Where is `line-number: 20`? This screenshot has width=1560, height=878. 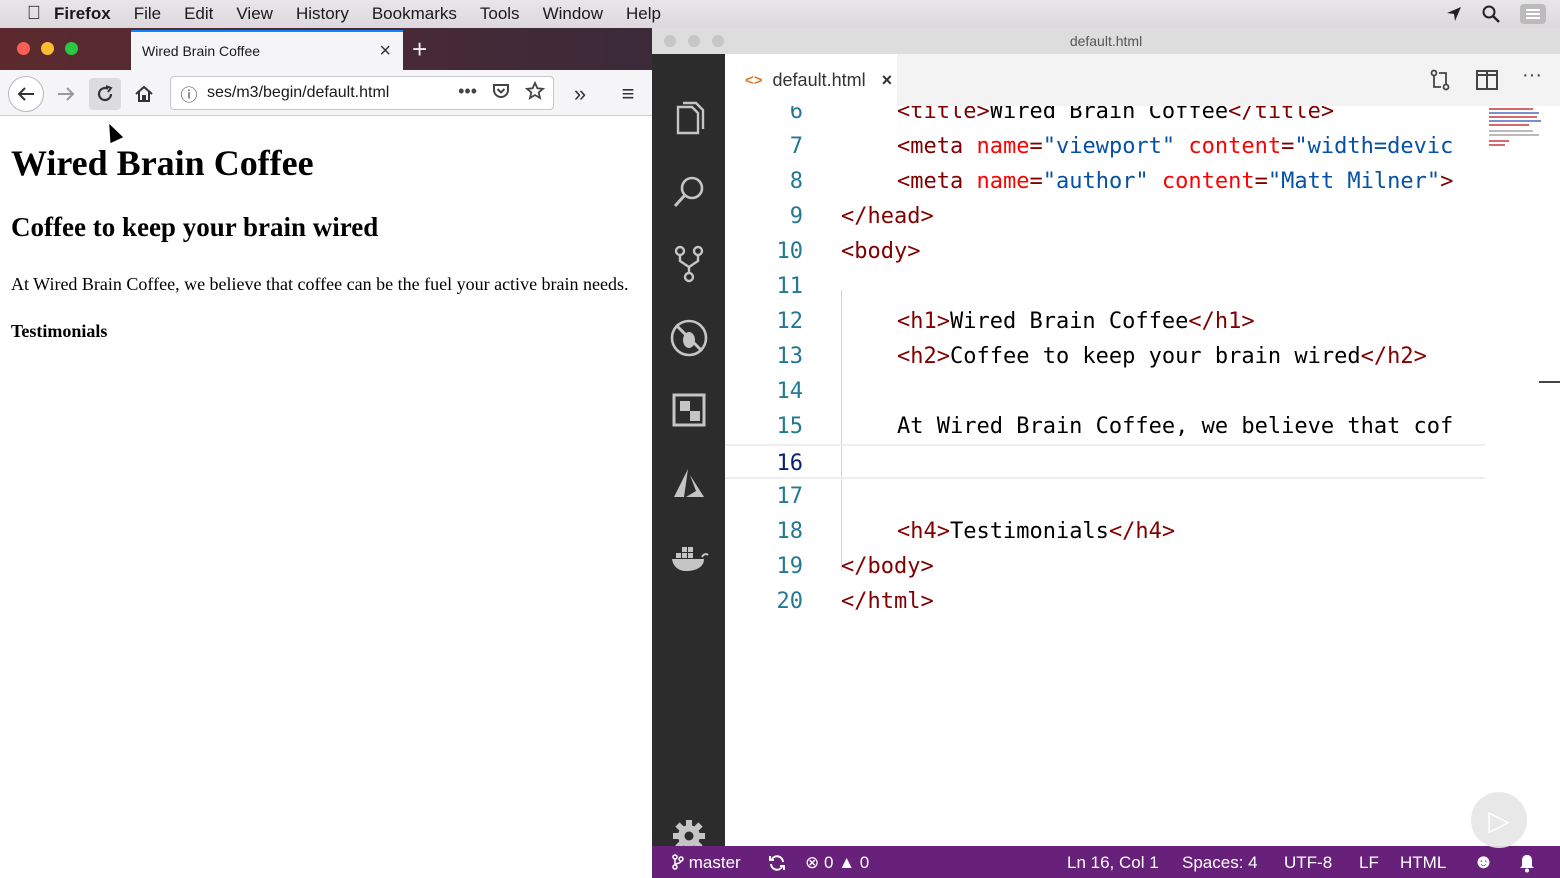
line-number: 20 is located at coordinates (790, 601).